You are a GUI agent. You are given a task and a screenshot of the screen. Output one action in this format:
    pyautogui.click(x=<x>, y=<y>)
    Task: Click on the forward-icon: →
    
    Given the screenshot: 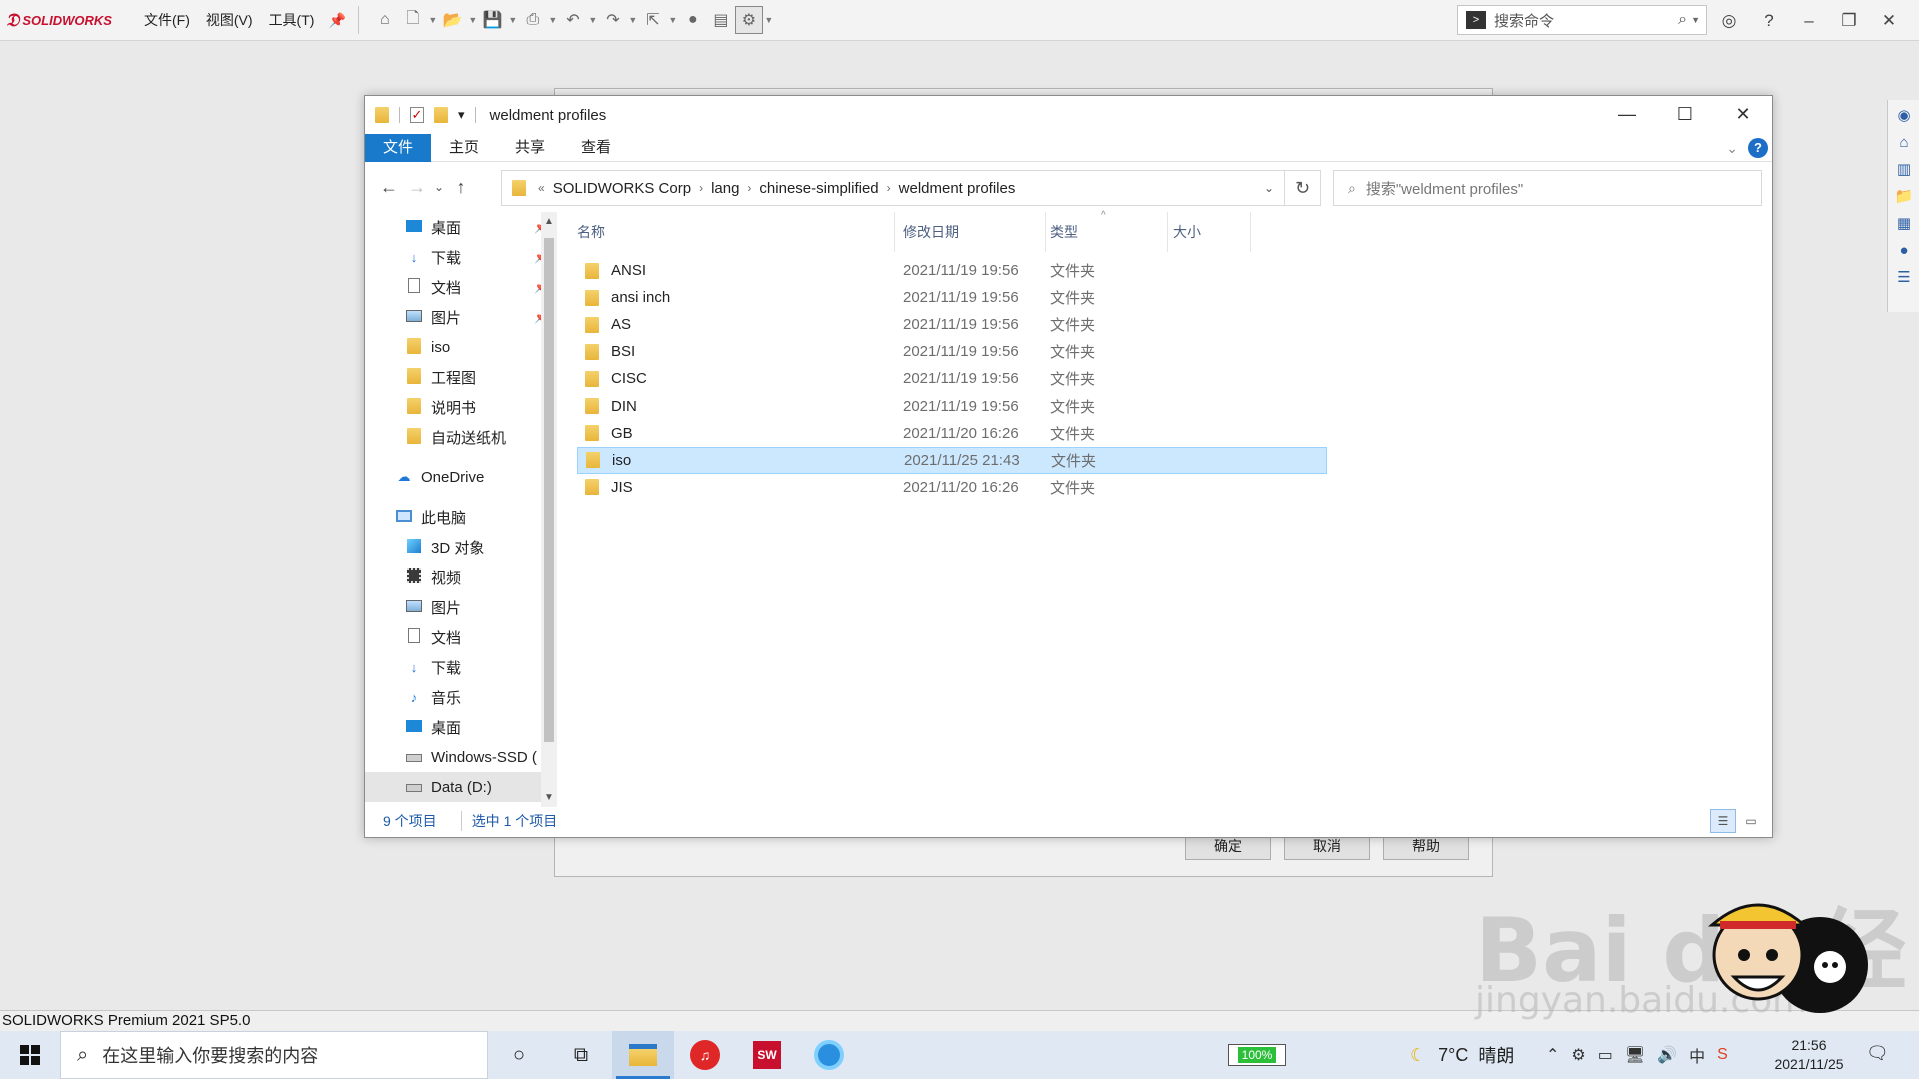 What is the action you would take?
    pyautogui.click(x=417, y=187)
    